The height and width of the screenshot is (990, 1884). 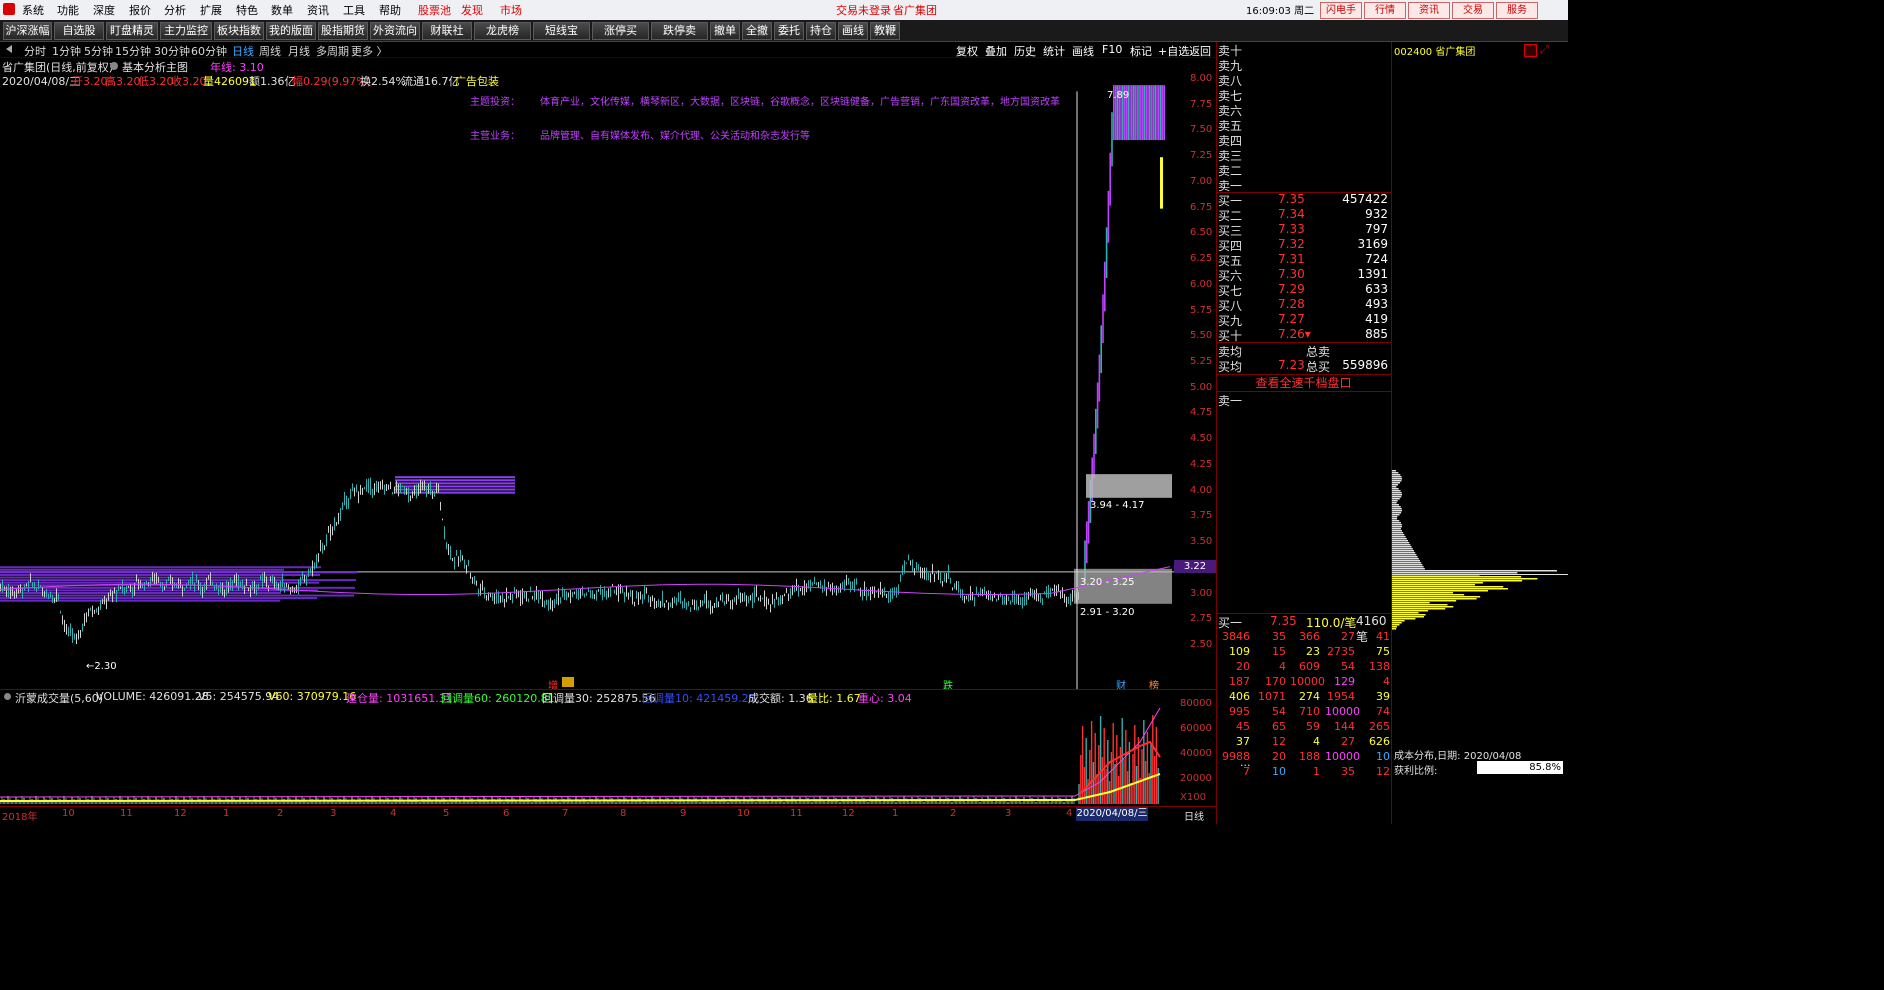 What do you see at coordinates (20, 817) in the screenshot?
I see `time-axis-label: 2018年` at bounding box center [20, 817].